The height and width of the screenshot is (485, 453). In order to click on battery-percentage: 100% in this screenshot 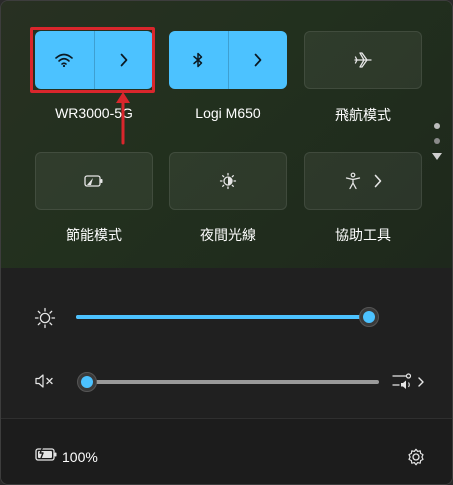, I will do `click(80, 457)`.